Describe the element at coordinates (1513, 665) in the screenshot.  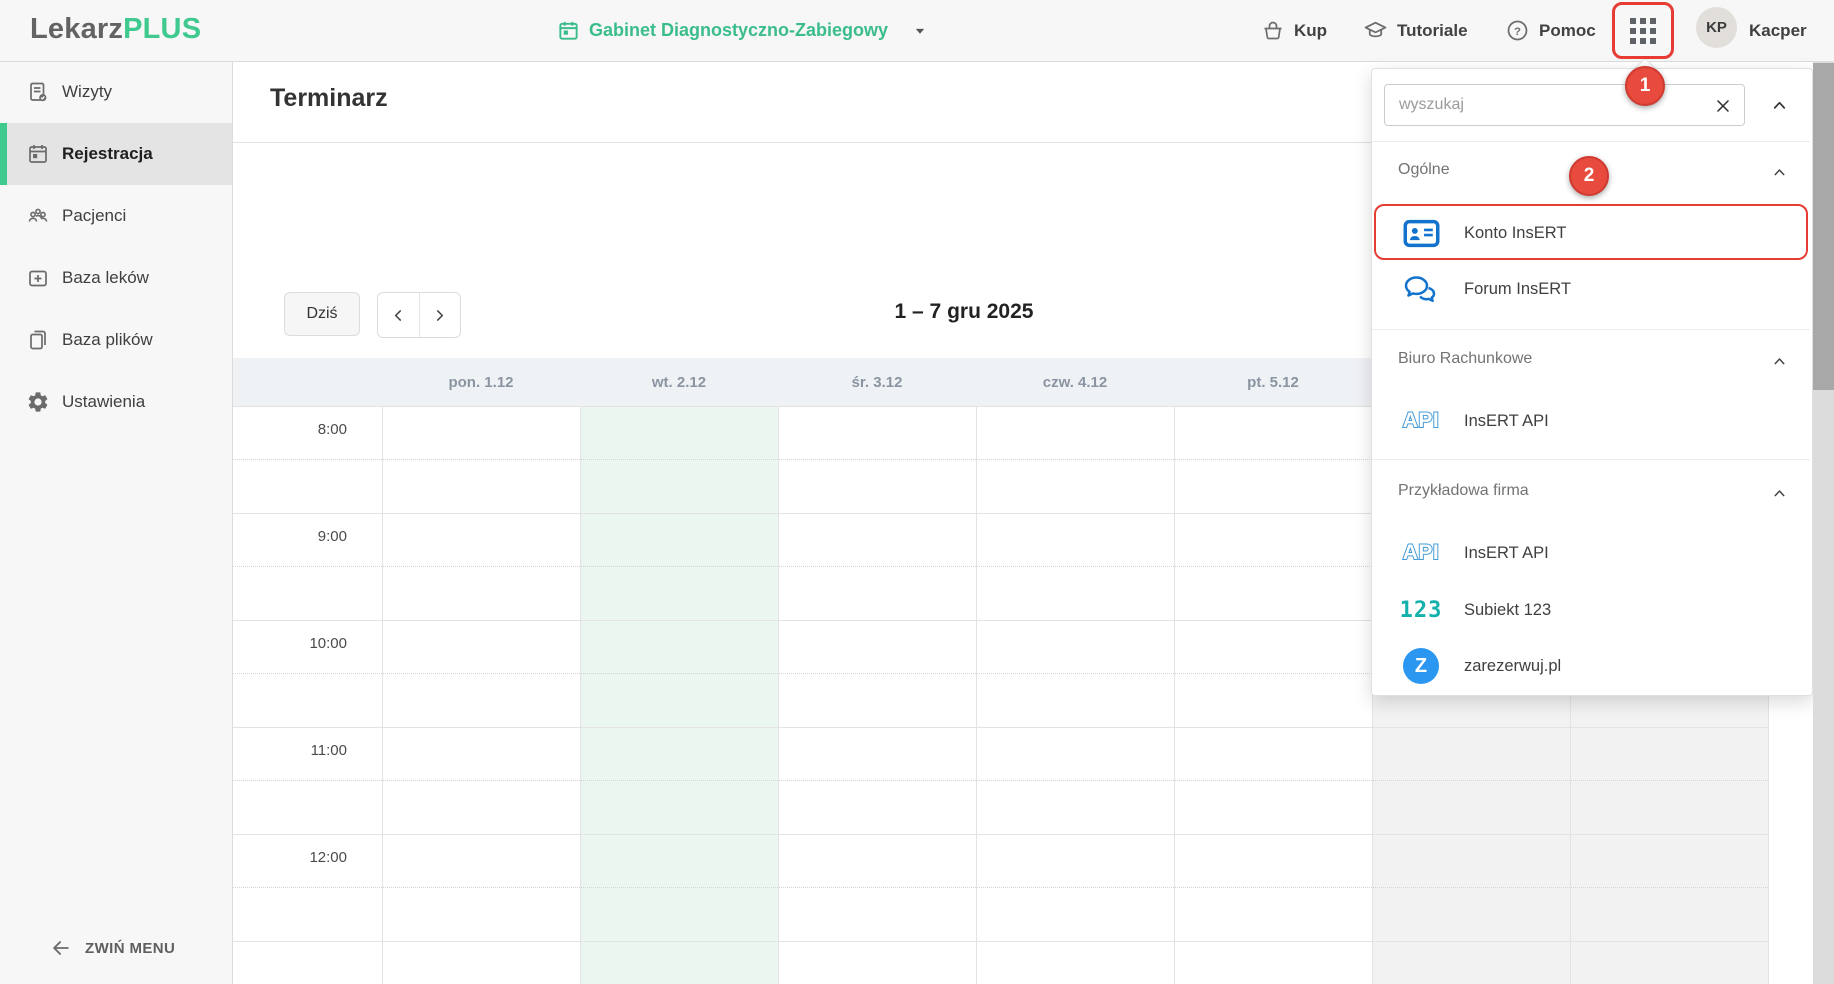
I see `app-item-label: zarezerwuj.pl` at that location.